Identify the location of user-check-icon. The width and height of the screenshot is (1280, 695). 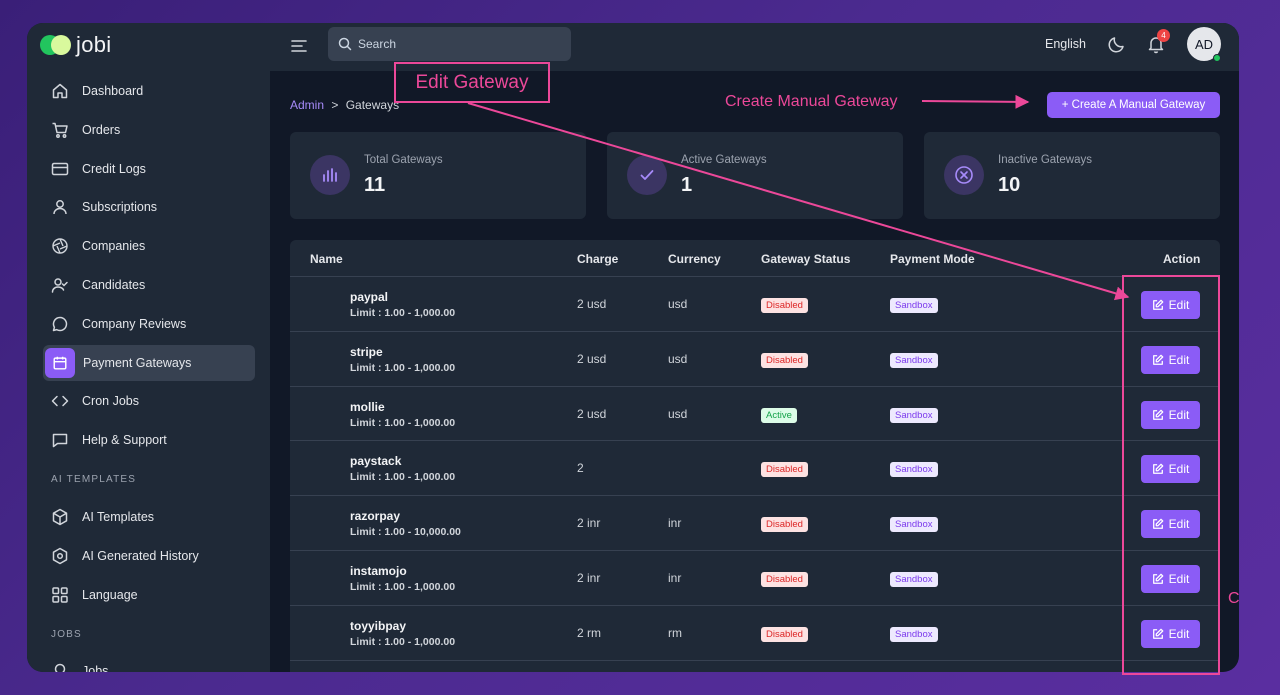
(60, 285).